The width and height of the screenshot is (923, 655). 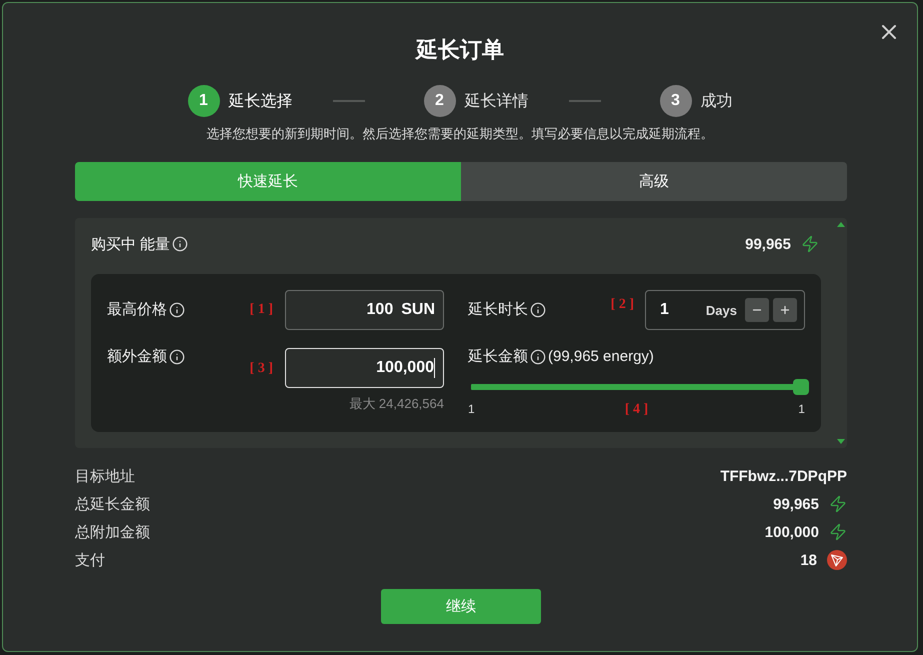 I want to click on unit-label: SUN, so click(x=418, y=310).